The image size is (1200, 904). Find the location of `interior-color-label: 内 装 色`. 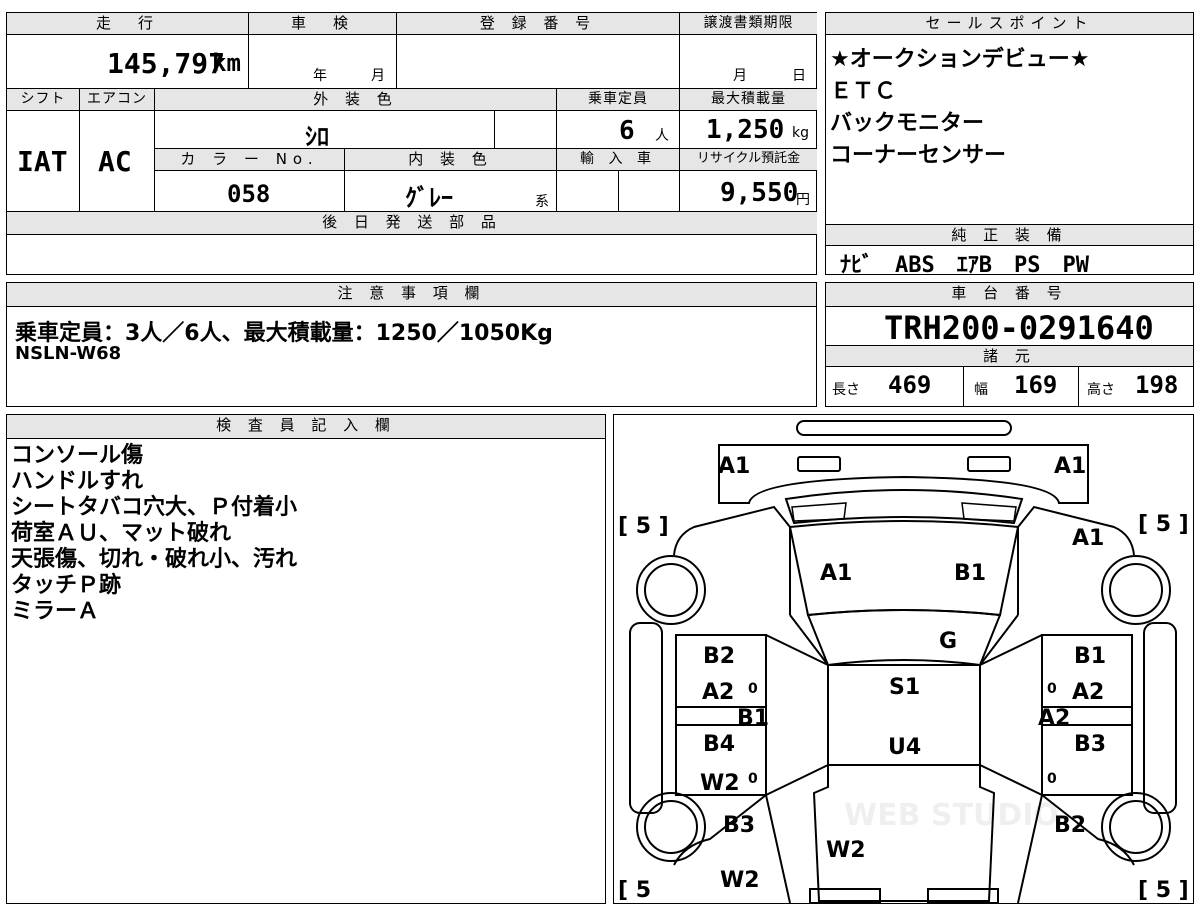

interior-color-label: 内 装 色 is located at coordinates (451, 160).